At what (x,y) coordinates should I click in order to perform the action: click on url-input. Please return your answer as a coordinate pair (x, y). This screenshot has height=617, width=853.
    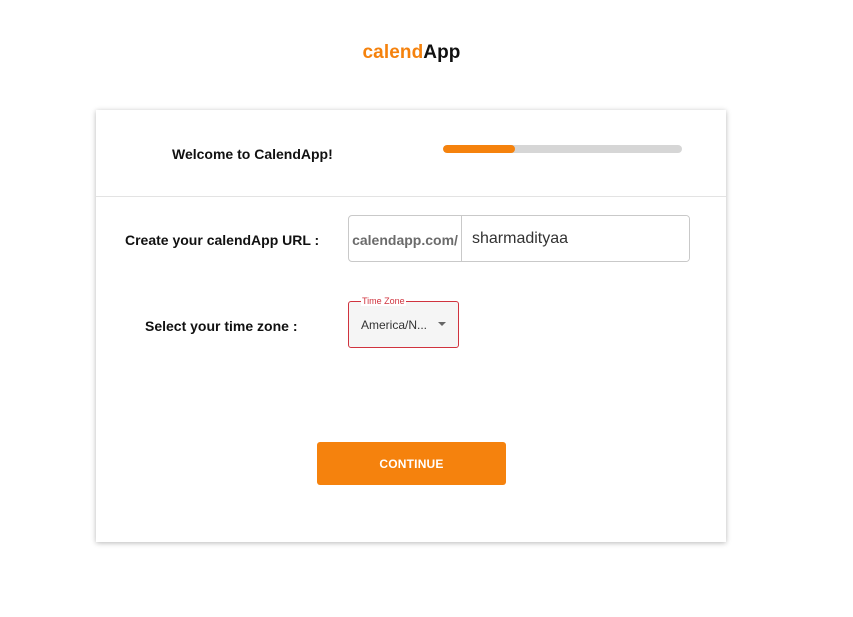
    Looking at the image, I should click on (575, 238).